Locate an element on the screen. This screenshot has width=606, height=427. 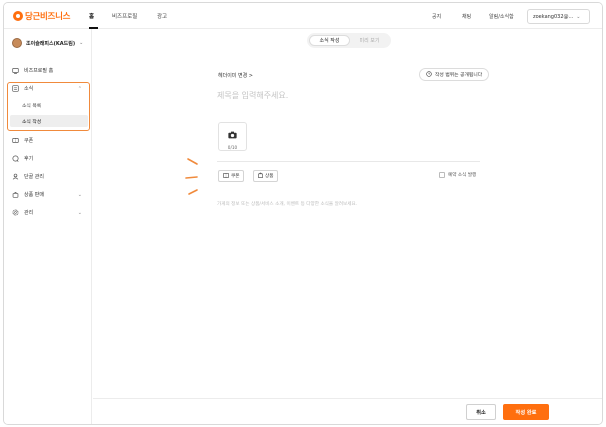
sidebar-item-label: 단골 관리 is located at coordinates (34, 177).